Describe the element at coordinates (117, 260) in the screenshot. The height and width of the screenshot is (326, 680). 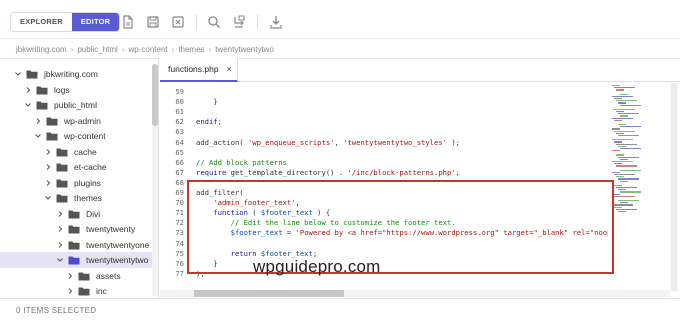
I see `tree-item-label: twentytwentytwo` at that location.